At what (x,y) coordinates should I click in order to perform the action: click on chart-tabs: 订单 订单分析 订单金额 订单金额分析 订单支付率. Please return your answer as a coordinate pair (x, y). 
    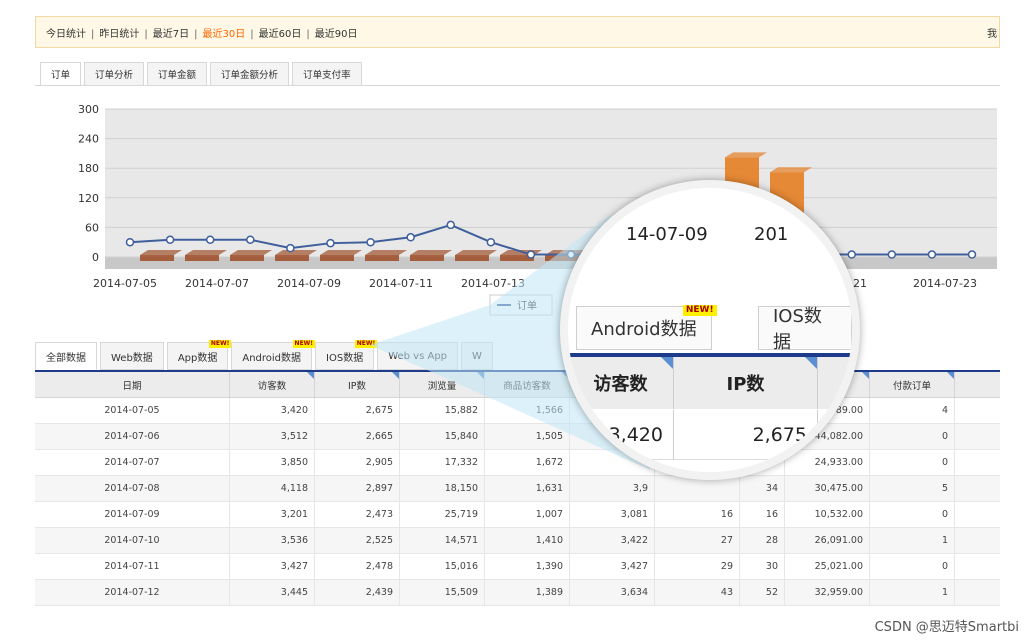
    Looking at the image, I should click on (201, 74).